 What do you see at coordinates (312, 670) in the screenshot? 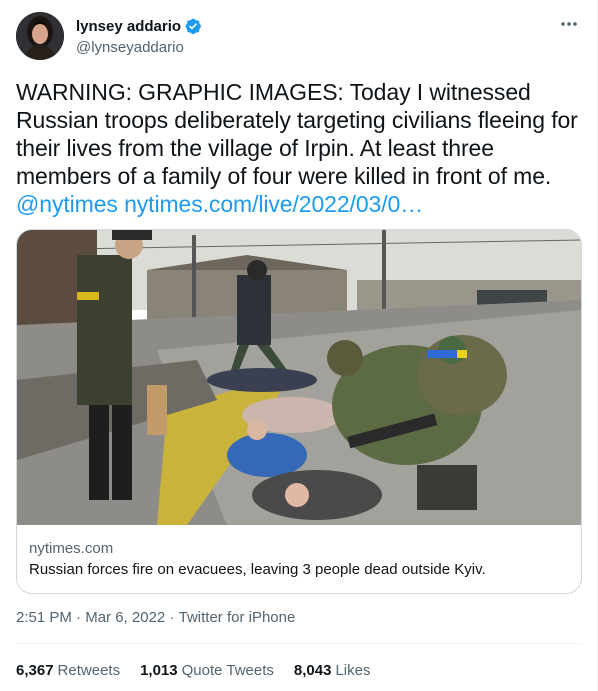
I see `likes-count: 8,043` at bounding box center [312, 670].